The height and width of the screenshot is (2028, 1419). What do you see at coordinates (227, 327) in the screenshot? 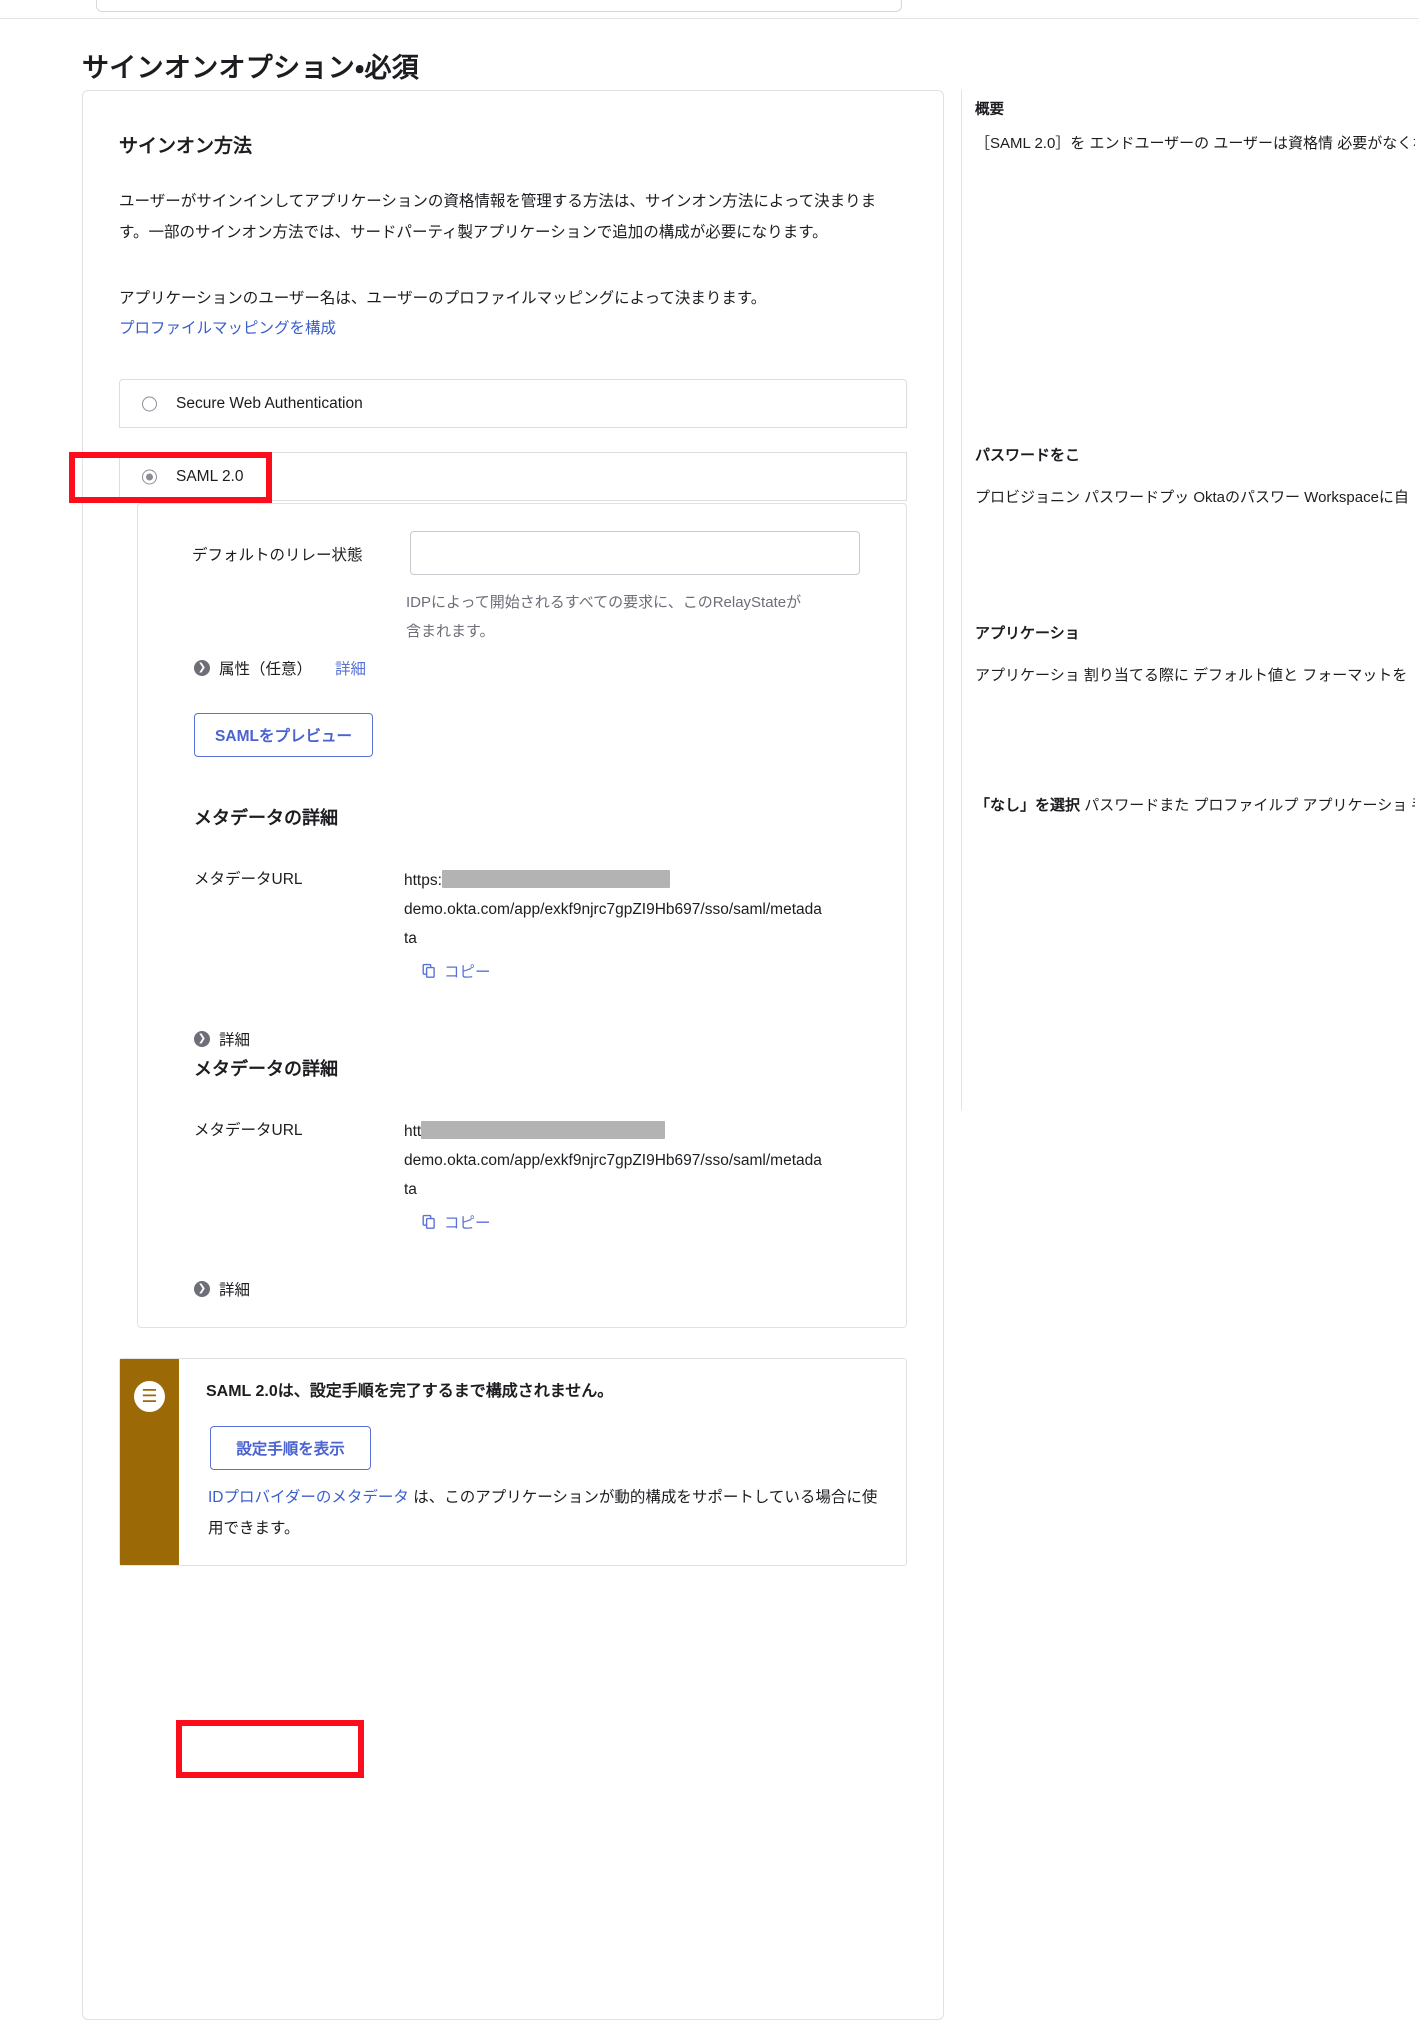
I see `configure-profile-mapping-link: プロファイルマッピングを構成` at bounding box center [227, 327].